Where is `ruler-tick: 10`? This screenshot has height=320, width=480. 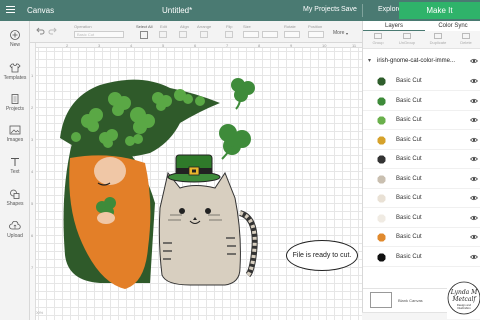
ruler-tick: 10 is located at coordinates (324, 45).